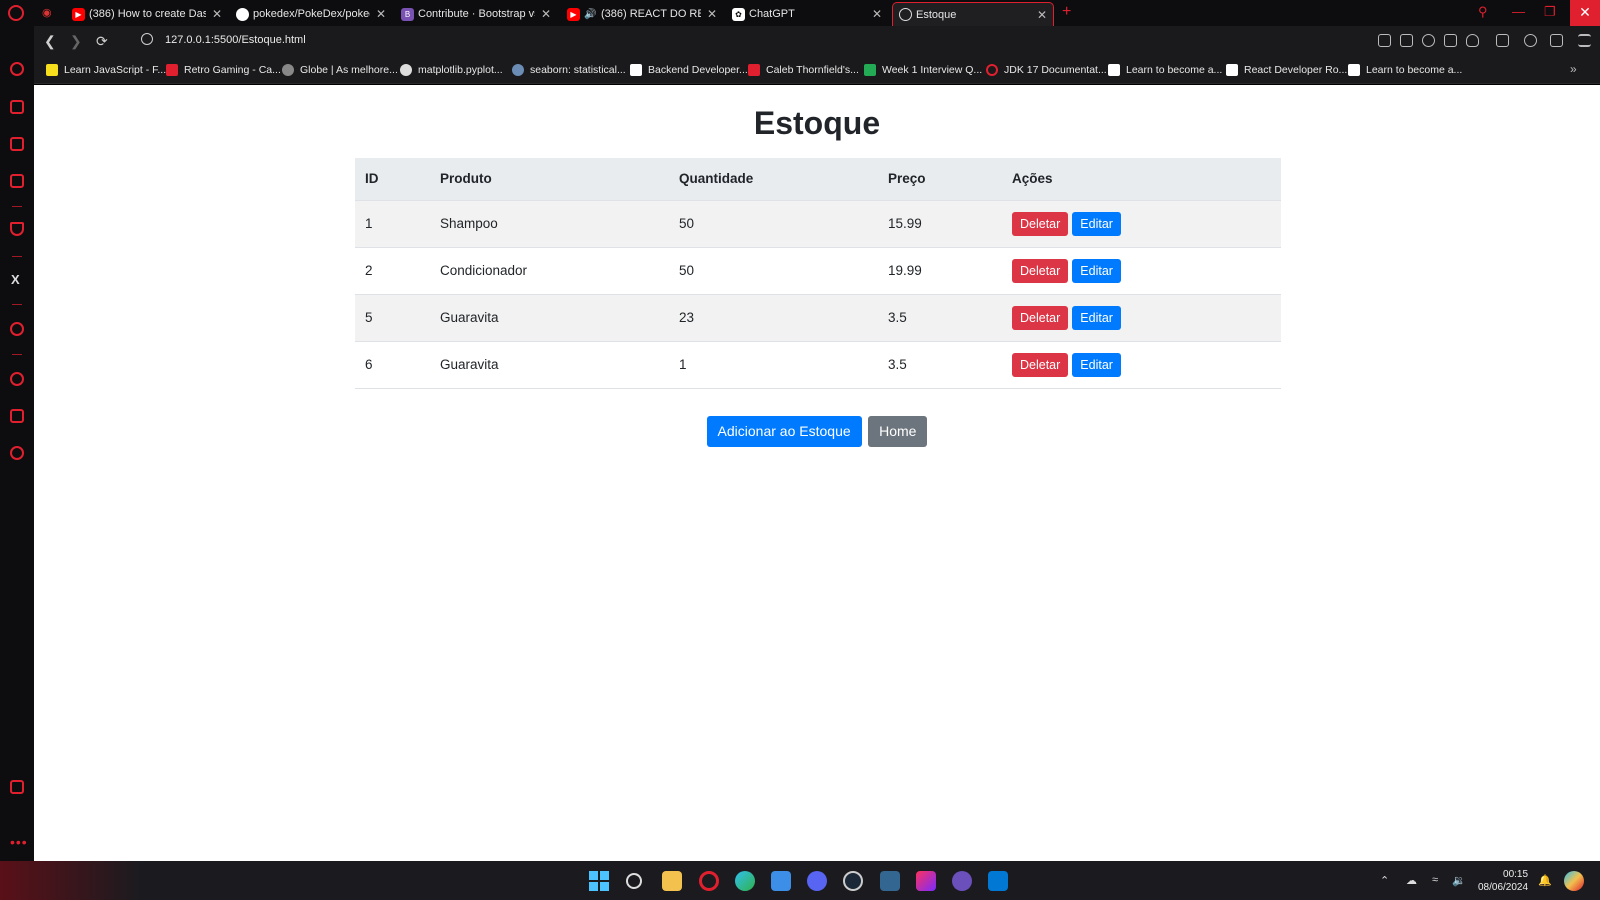 This screenshot has width=1600, height=900. What do you see at coordinates (392, 224) in the screenshot?
I see `cell-id: 1` at bounding box center [392, 224].